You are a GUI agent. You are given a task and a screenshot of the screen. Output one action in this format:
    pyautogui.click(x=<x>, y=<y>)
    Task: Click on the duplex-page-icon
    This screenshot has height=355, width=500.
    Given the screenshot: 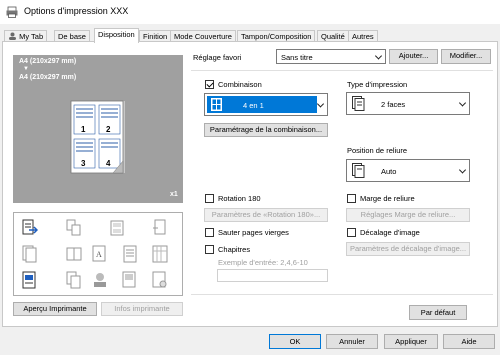 What is the action you would take?
    pyautogui.click(x=358, y=103)
    